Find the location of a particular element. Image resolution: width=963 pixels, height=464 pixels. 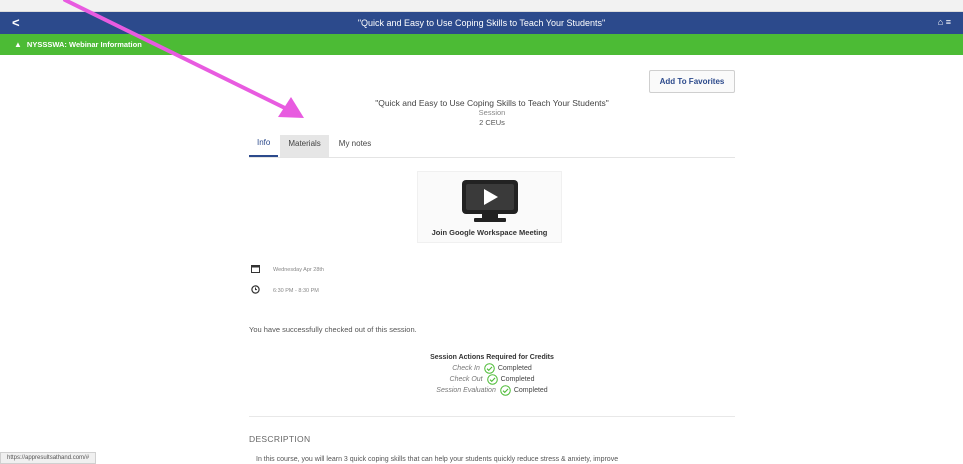

add-to-favorites-button: Add To Favorites is located at coordinates (692, 81).